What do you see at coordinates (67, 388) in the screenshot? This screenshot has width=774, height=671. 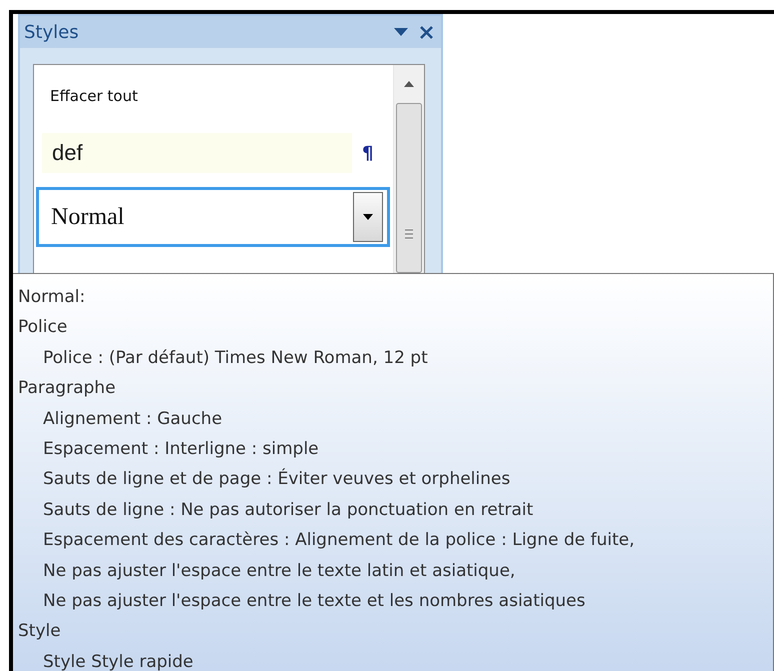 I see `tooltip-heading: Paragraphe` at bounding box center [67, 388].